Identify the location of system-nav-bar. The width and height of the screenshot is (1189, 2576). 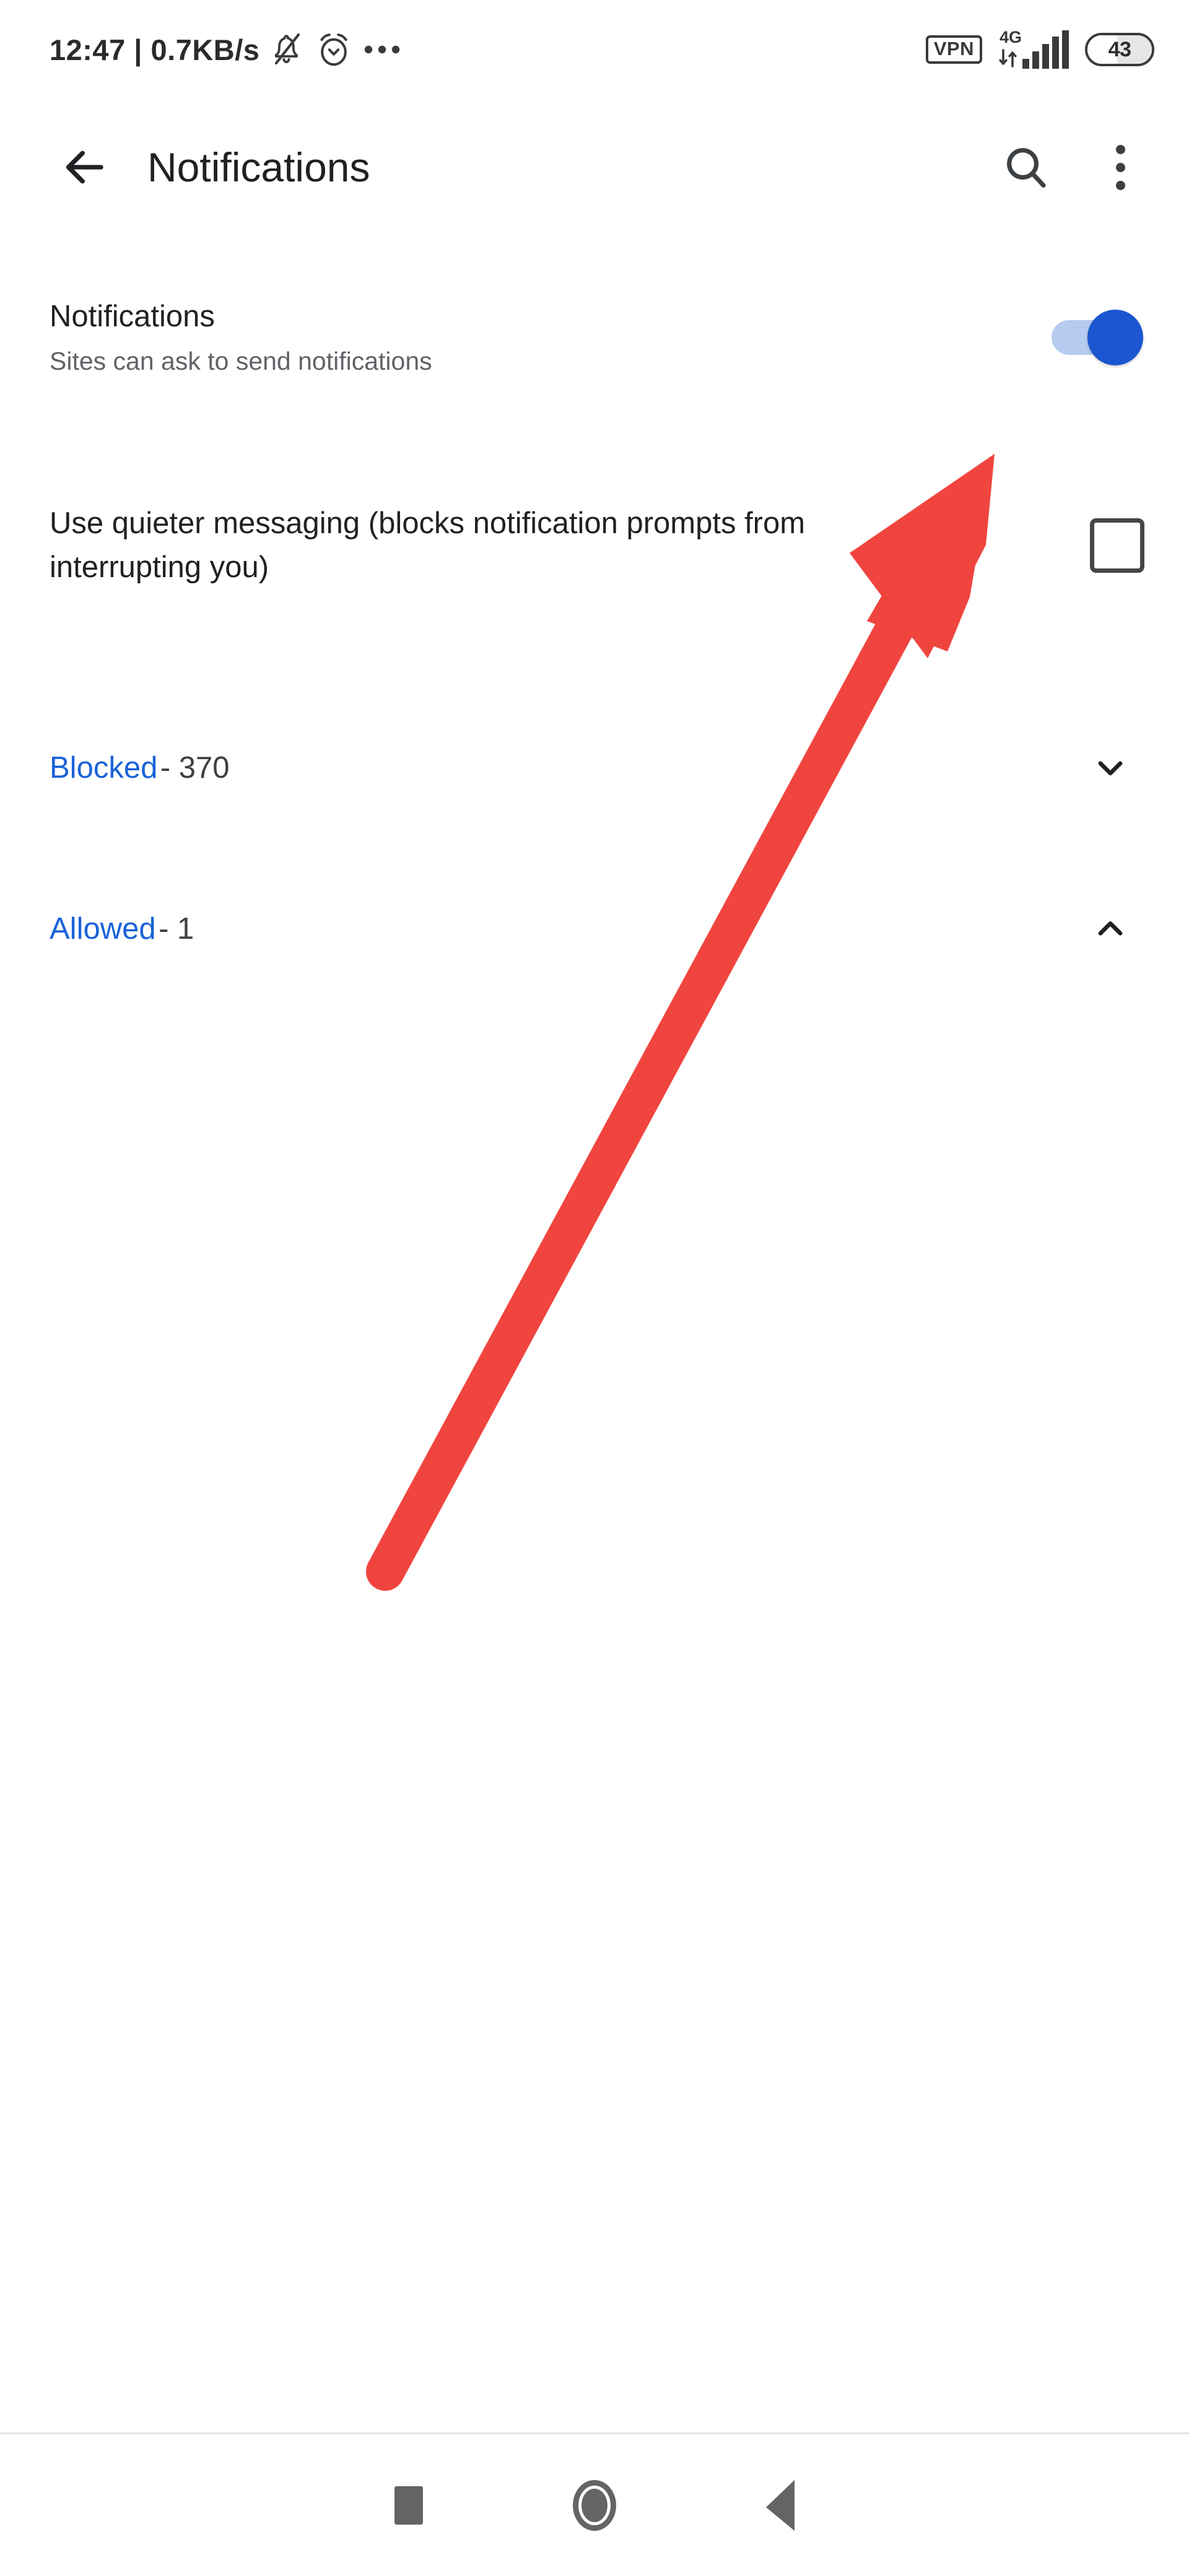
(594, 2505).